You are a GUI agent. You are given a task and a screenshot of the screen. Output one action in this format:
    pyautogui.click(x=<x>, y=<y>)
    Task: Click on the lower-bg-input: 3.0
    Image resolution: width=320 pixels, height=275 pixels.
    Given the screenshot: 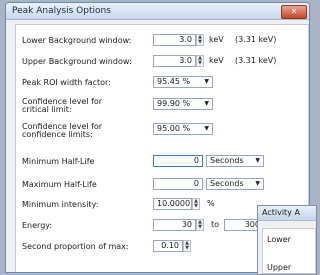 What is the action you would take?
    pyautogui.click(x=174, y=40)
    